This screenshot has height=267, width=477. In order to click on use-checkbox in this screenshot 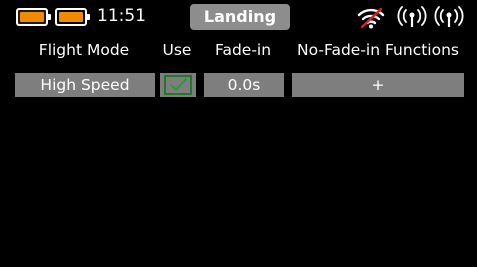, I will do `click(178, 85)`.